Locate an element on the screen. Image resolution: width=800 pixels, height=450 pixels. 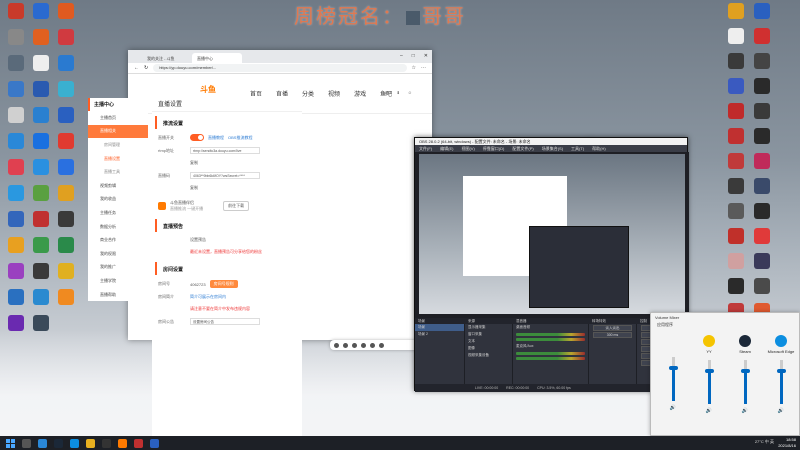
search-icon is located at coordinates (26, 443).